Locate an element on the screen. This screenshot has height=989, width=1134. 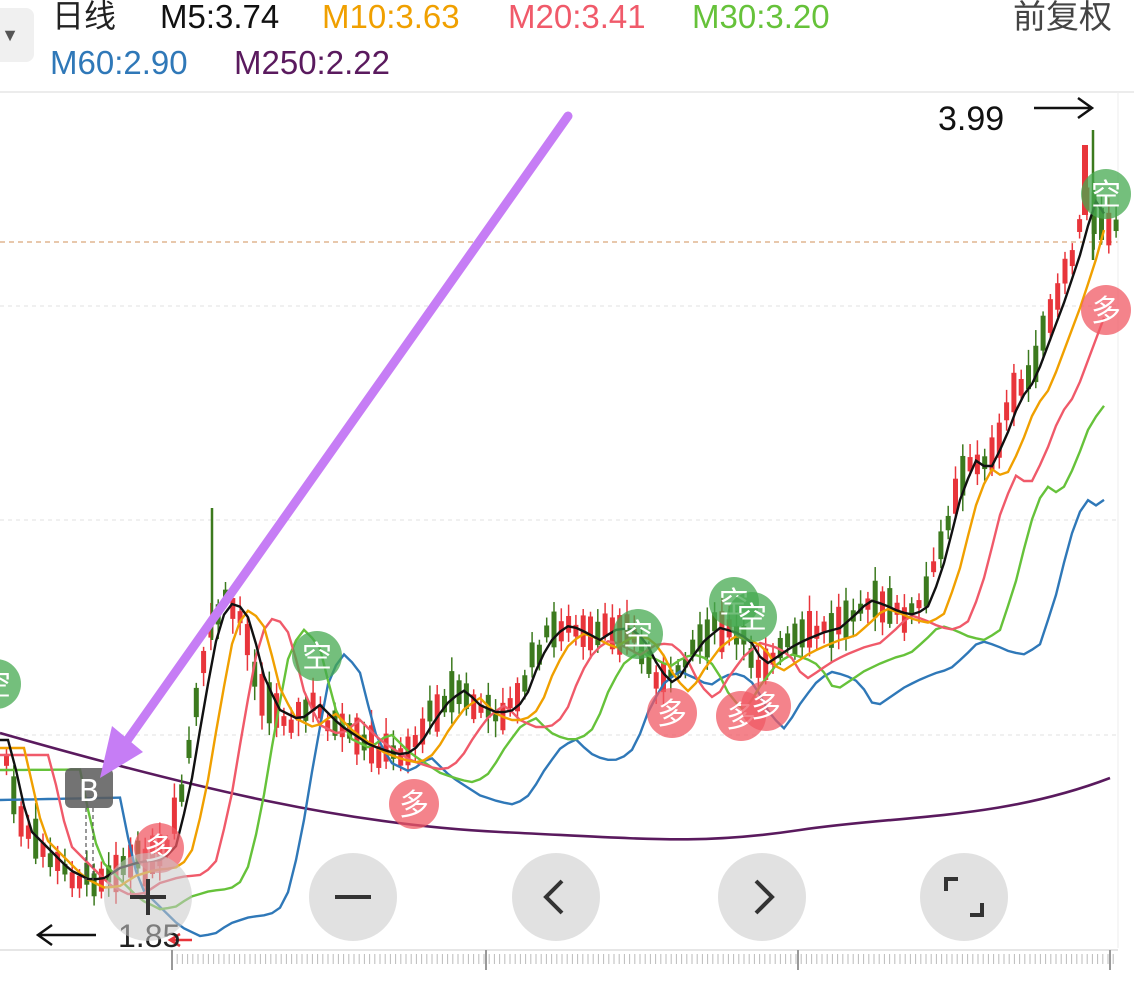
chevron-right-icon is located at coordinates (764, 897).